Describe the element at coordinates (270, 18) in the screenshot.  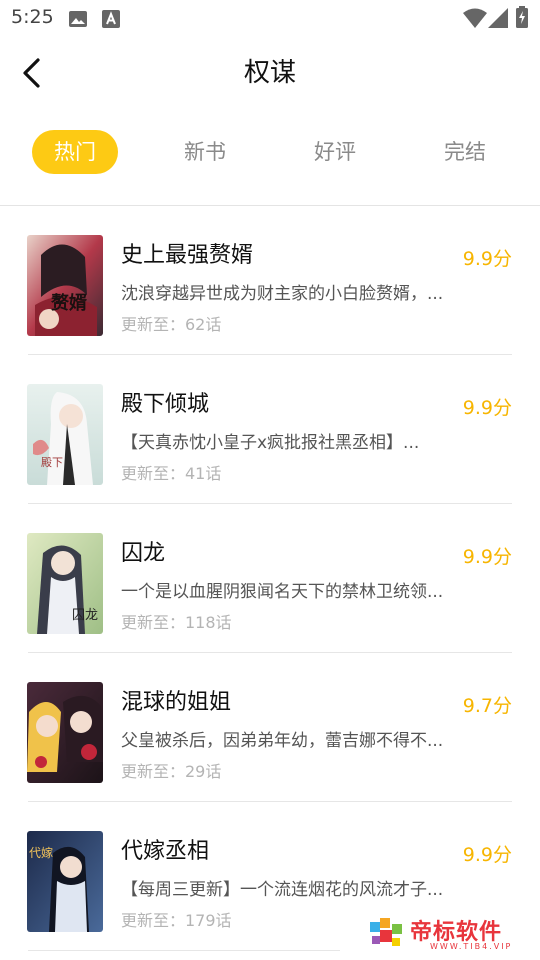
I see `status-bar: 5:25` at that location.